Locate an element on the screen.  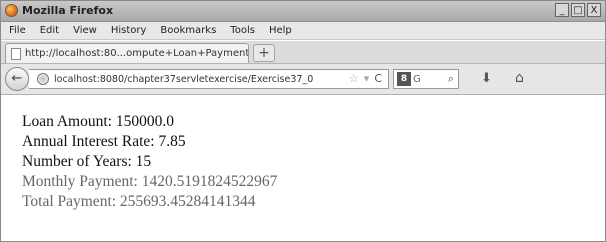
menu-file: File is located at coordinates (17, 30).